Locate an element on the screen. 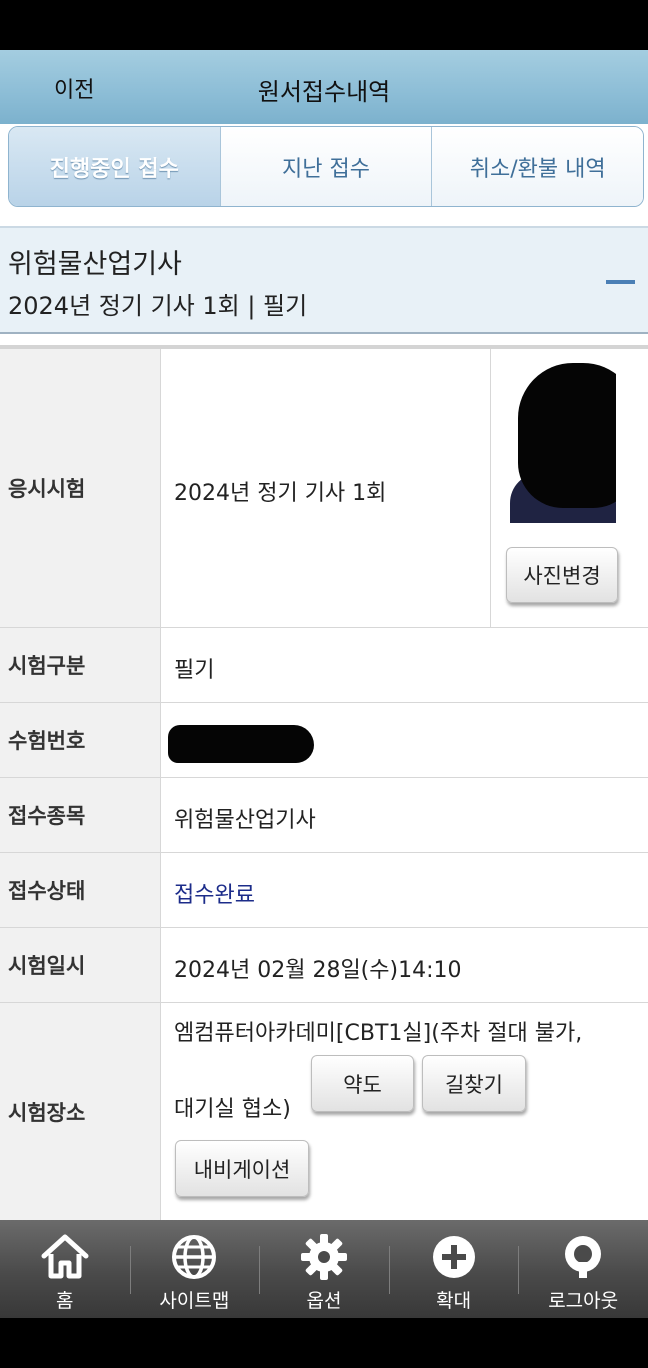 The width and height of the screenshot is (648, 1368). applicant-photo is located at coordinates (563, 443).